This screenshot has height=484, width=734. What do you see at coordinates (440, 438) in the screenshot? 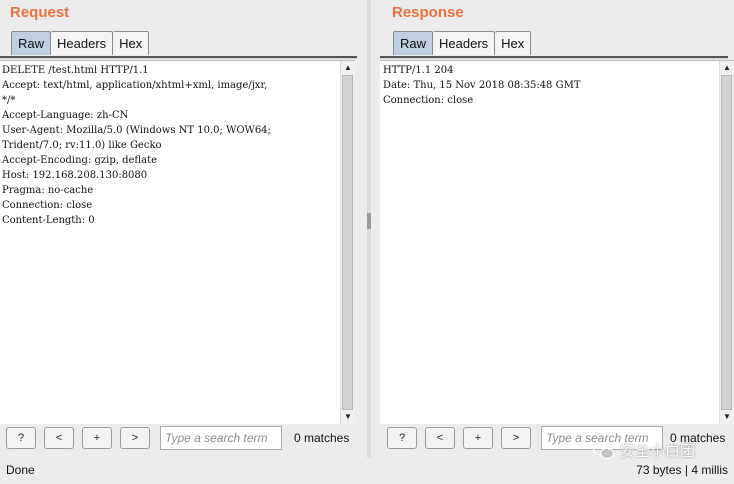
I see `response-prev-match-button: <` at bounding box center [440, 438].